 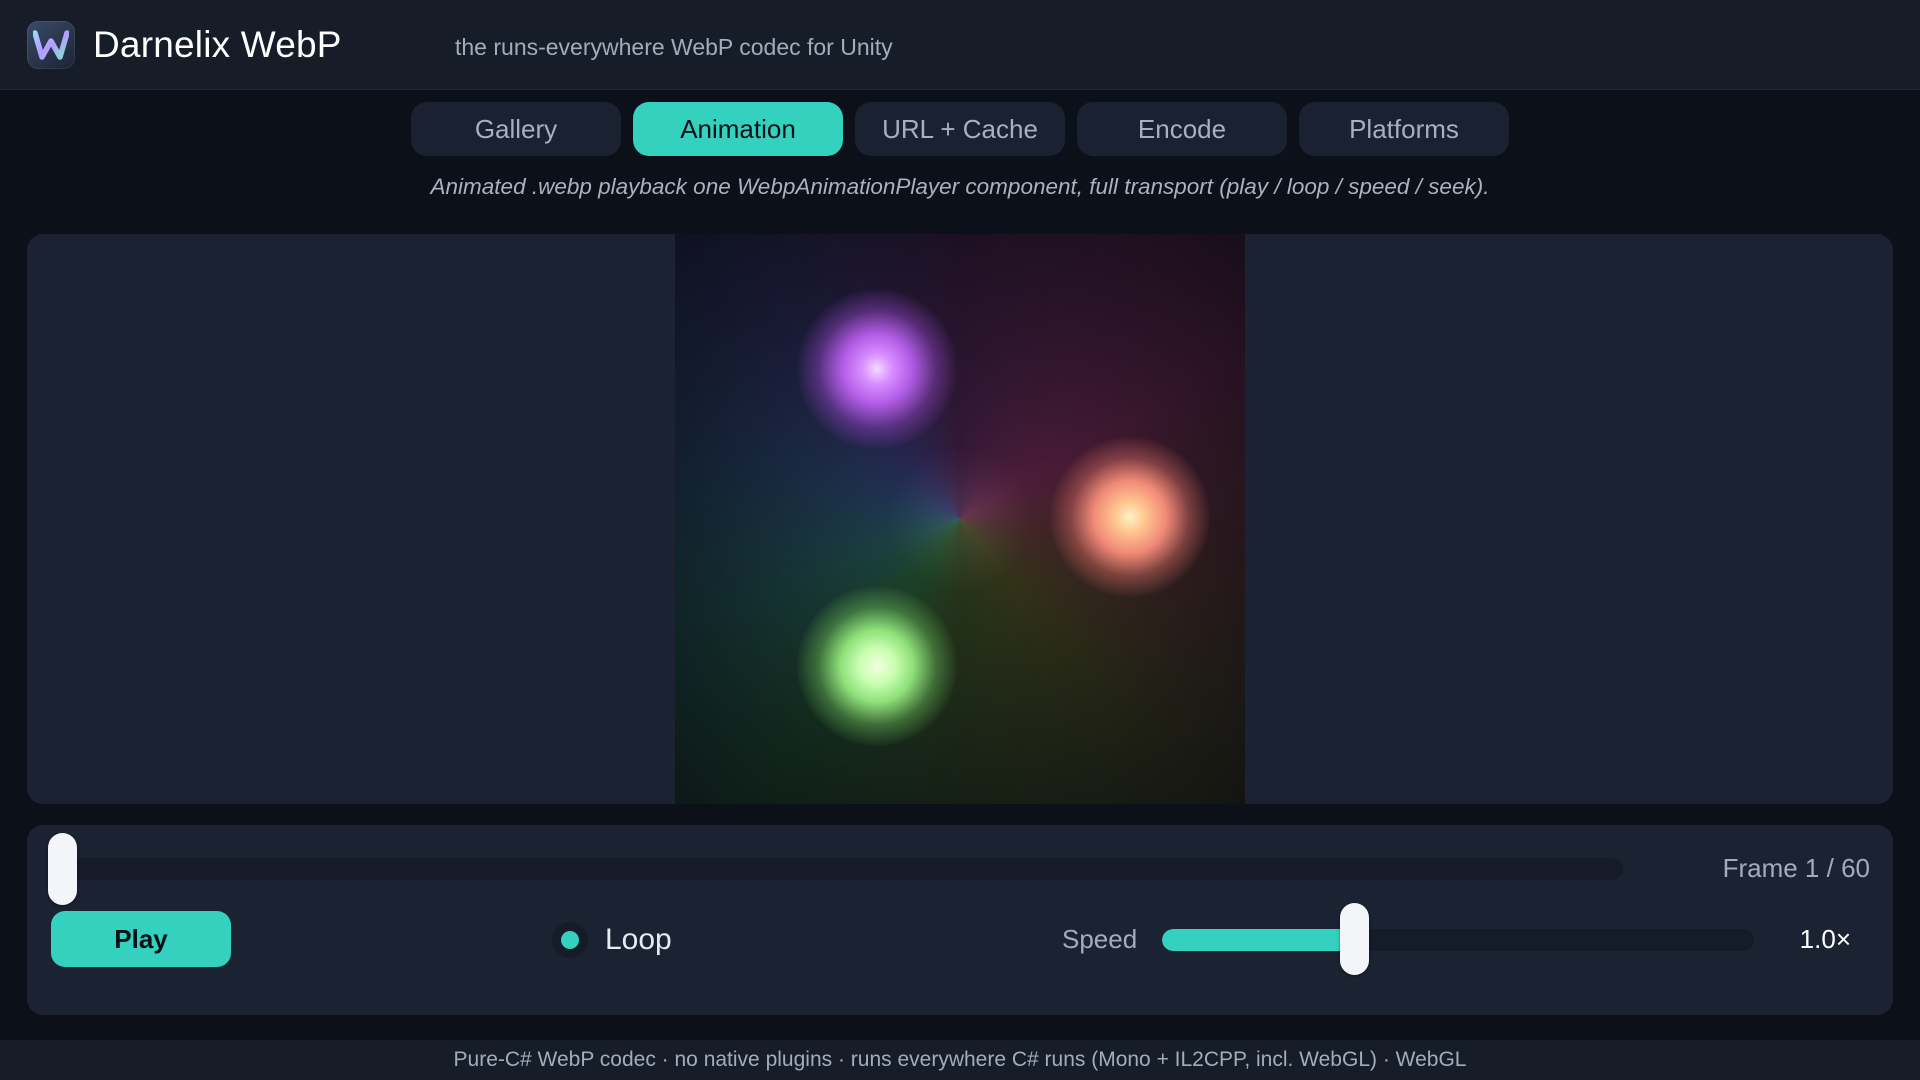 I want to click on peach-orb, so click(x=1130, y=517).